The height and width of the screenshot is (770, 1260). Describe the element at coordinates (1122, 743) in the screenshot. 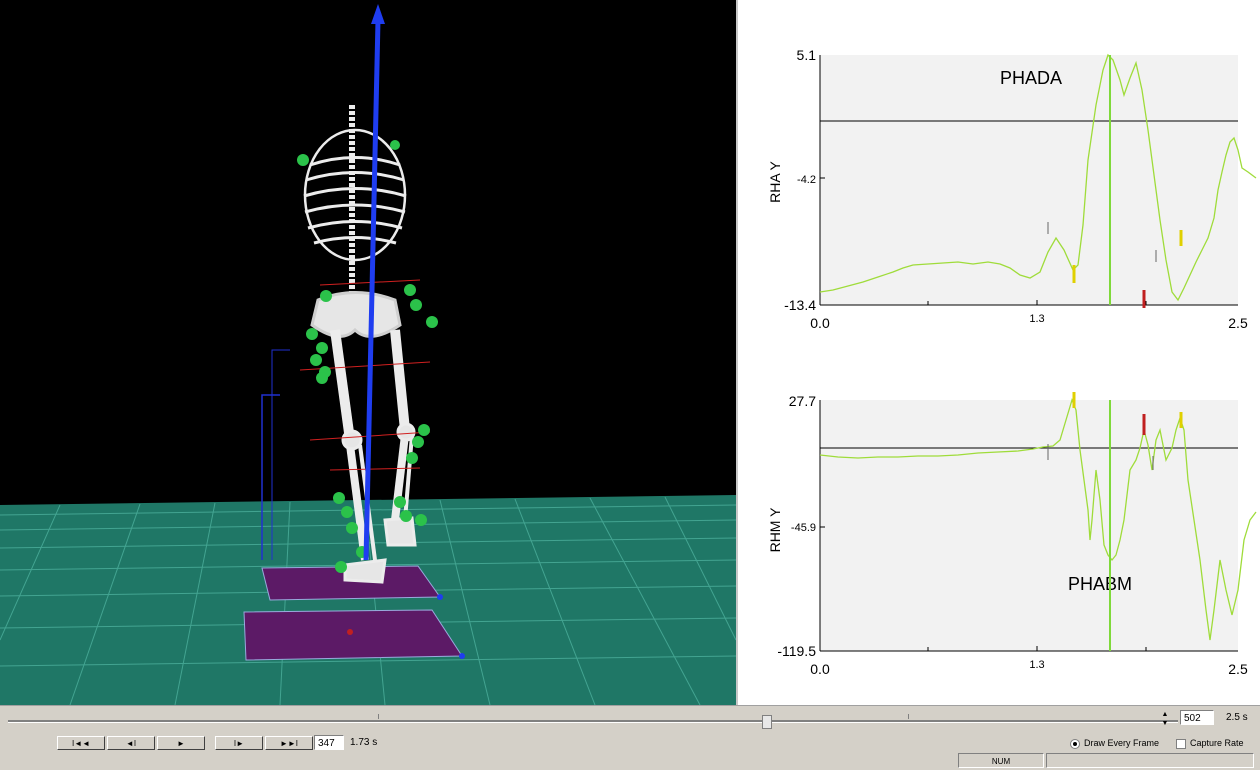

I see `draw-every-frame-label: Draw Every Frame` at that location.